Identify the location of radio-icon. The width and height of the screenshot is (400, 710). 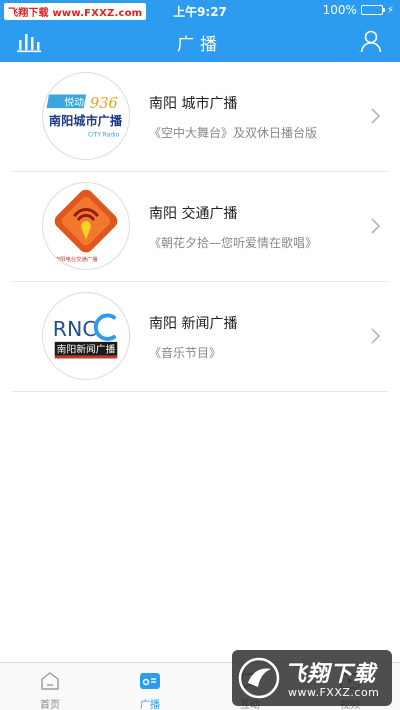
(150, 681).